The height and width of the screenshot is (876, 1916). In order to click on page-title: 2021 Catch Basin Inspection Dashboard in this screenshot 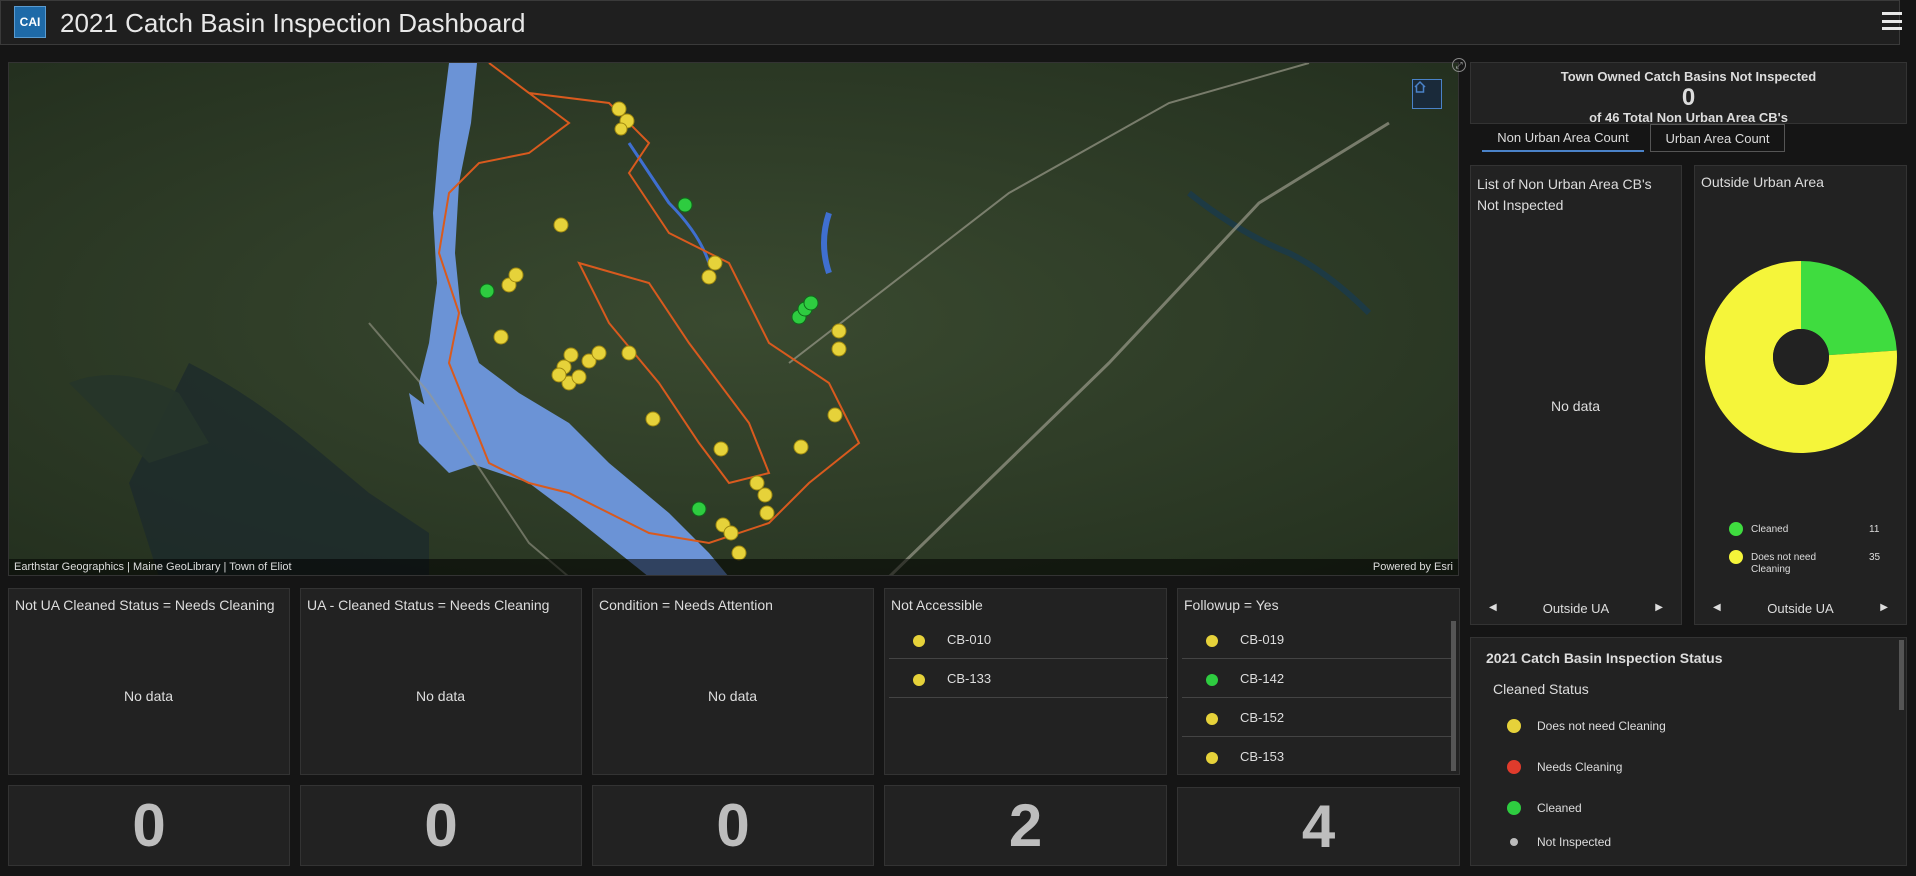, I will do `click(293, 23)`.